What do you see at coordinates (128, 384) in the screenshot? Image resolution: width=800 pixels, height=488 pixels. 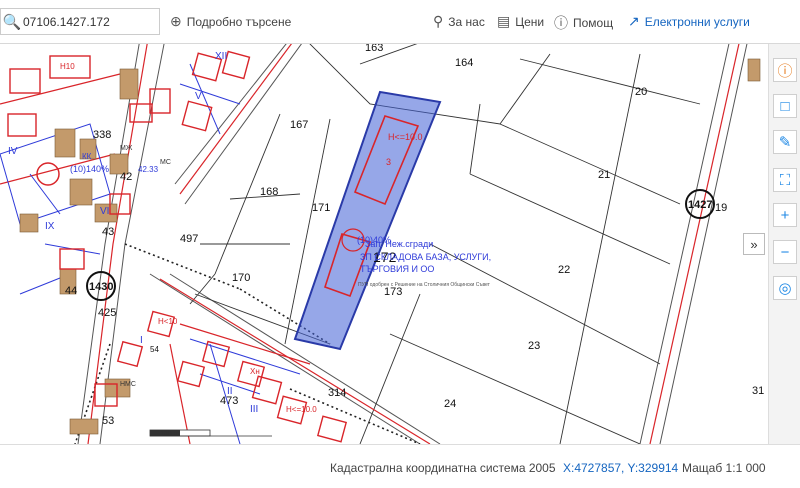 I see `building-type-label: НМС` at bounding box center [128, 384].